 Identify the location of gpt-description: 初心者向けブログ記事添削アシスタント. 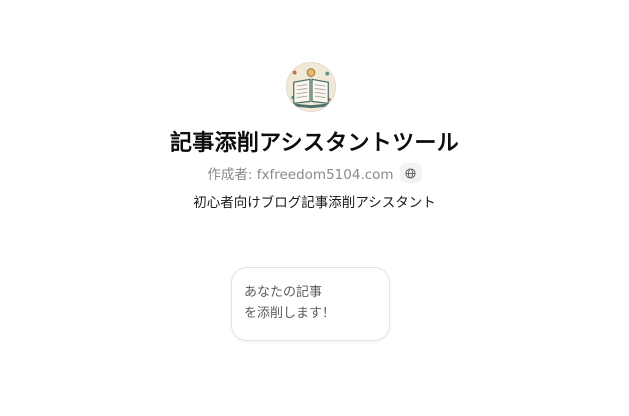
(314, 203).